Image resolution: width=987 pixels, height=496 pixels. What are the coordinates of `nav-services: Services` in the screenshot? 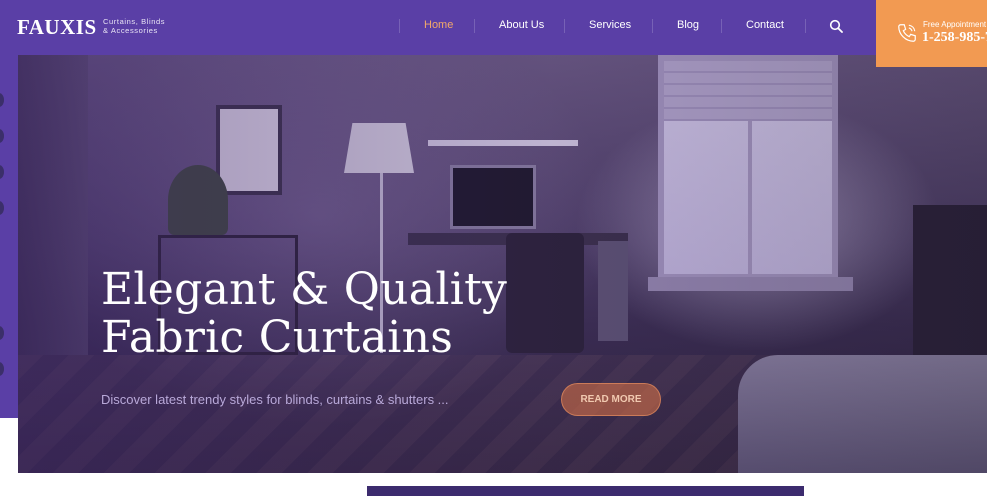 It's located at (610, 25).